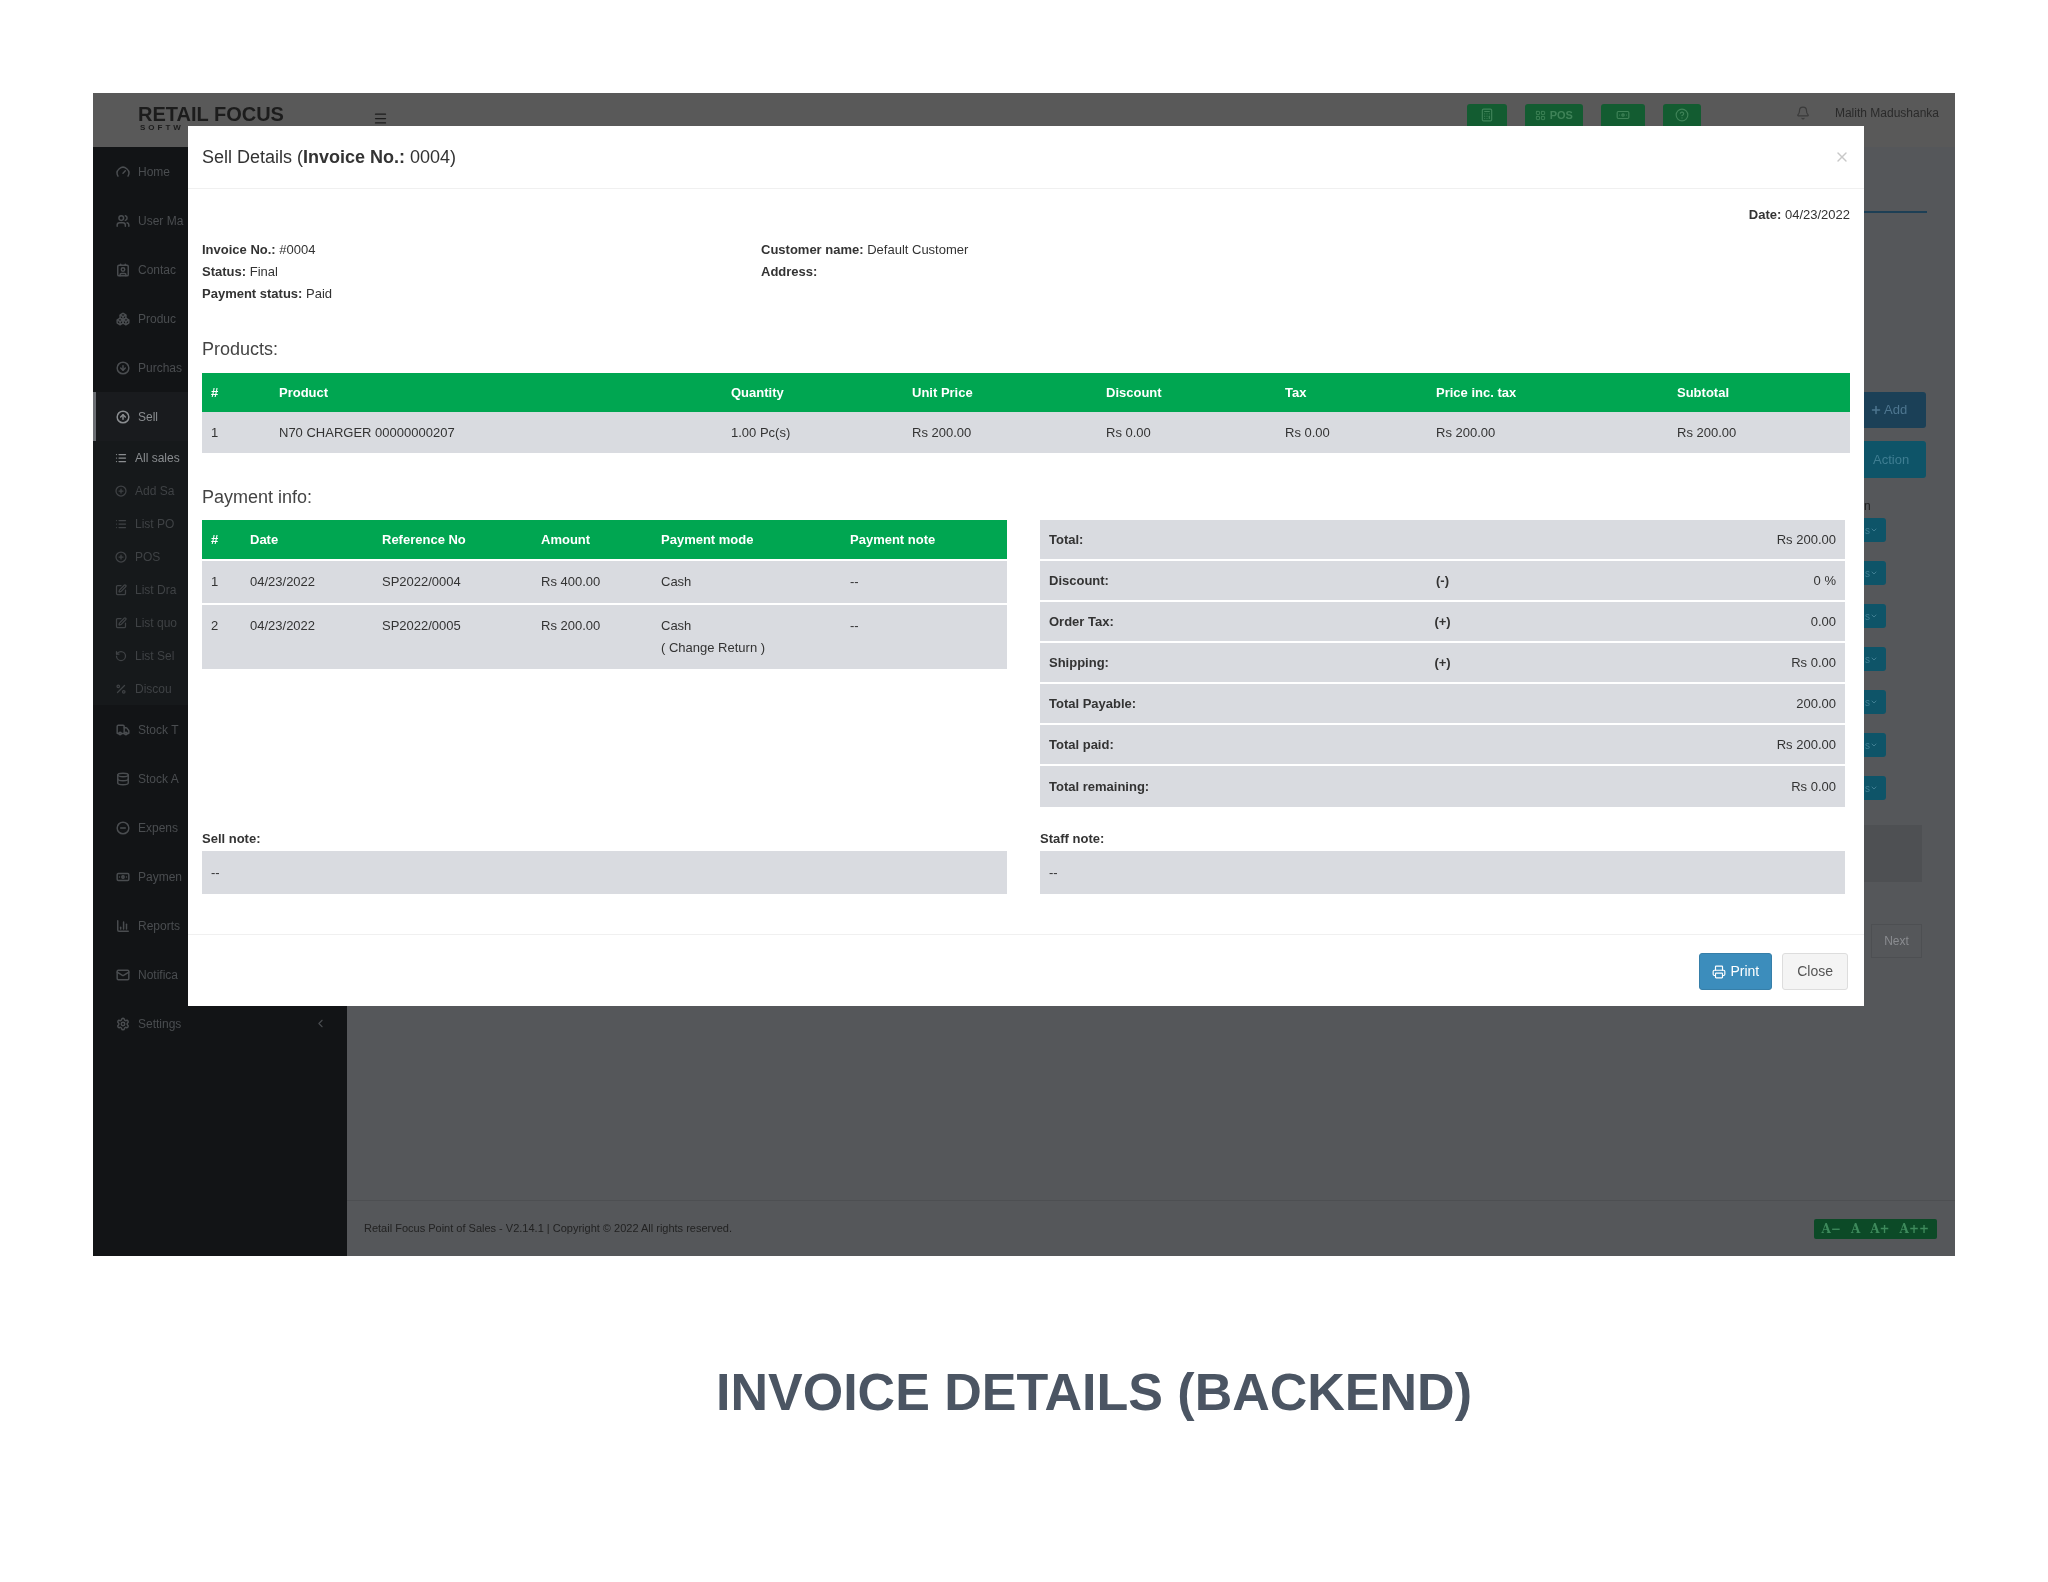  What do you see at coordinates (240, 272) in the screenshot?
I see `invoice-info-text: Status: Final` at bounding box center [240, 272].